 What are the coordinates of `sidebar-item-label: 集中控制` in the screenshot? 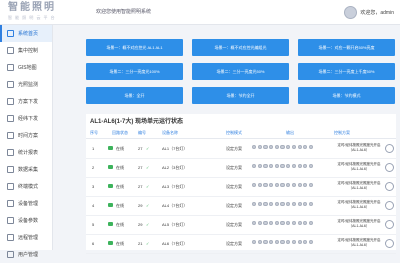 It's located at (28, 51).